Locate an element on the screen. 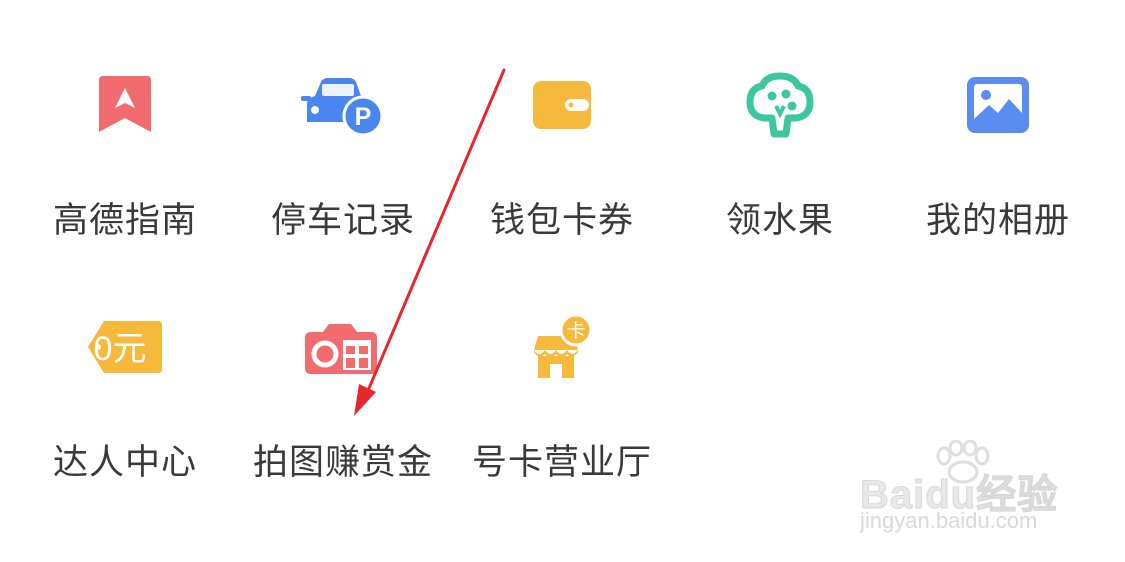  fruit-tree-icon is located at coordinates (780, 105).